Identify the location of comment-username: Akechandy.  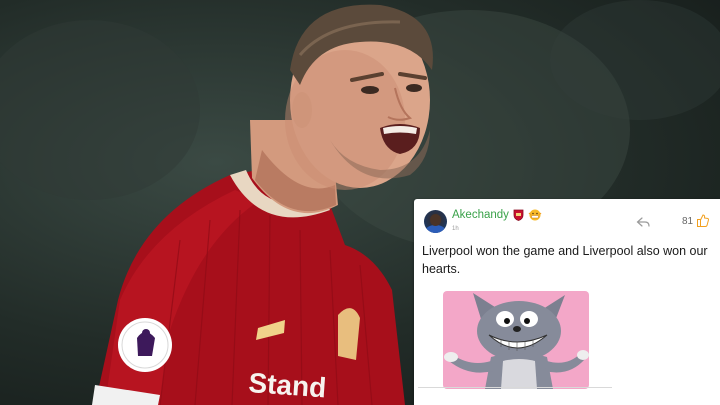
(480, 215).